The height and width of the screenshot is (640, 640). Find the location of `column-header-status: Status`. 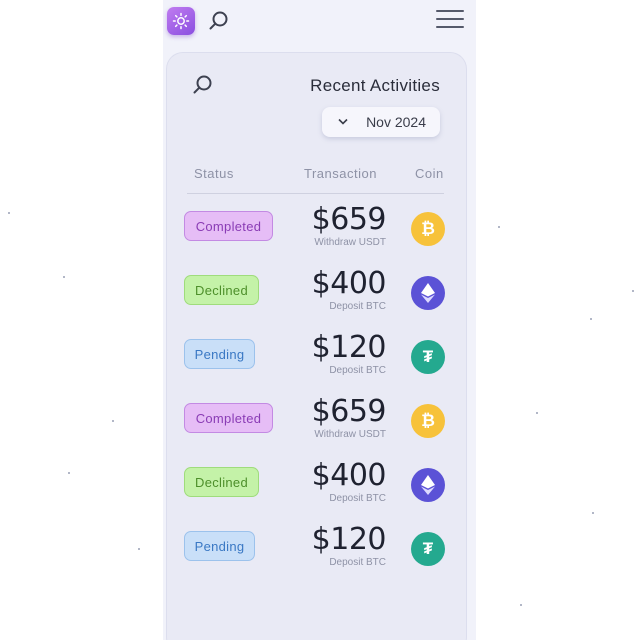

column-header-status: Status is located at coordinates (214, 173).